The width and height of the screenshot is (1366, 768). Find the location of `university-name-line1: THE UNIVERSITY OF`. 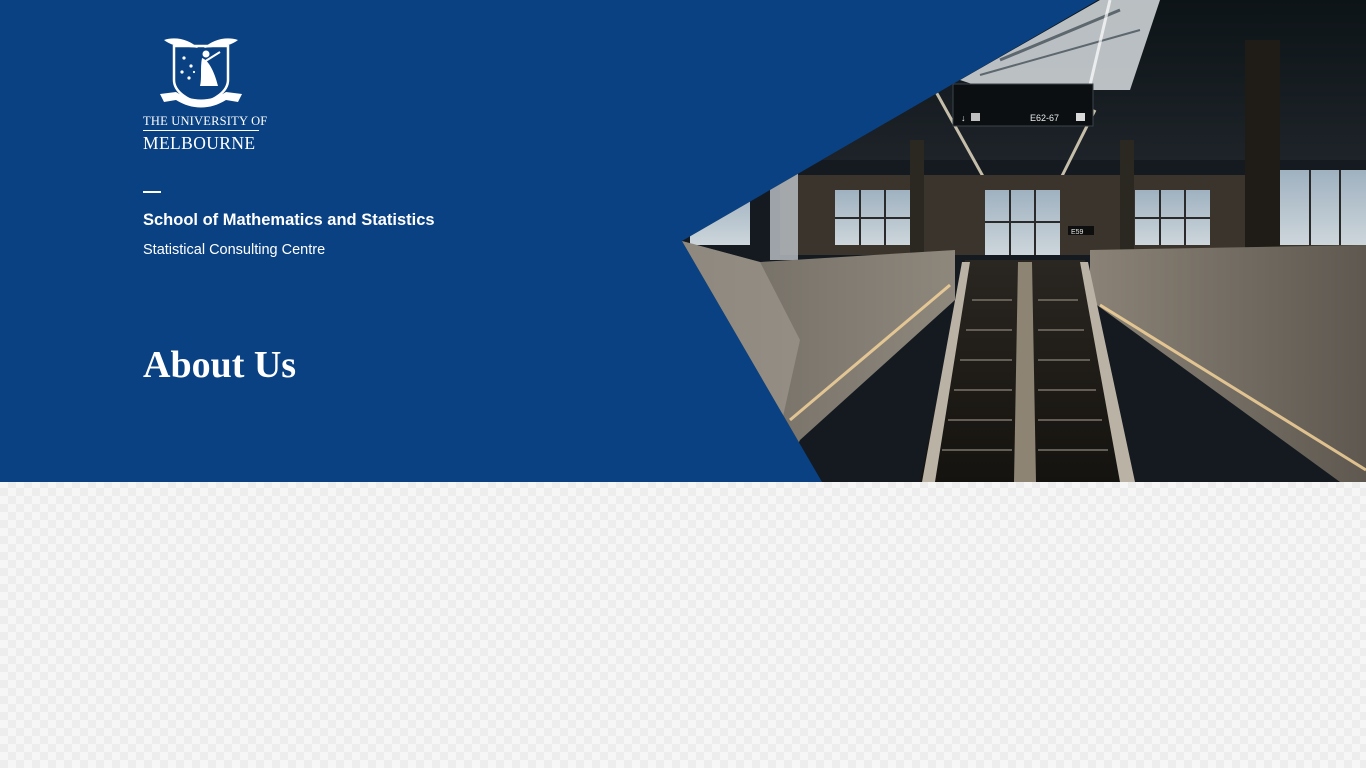

university-name-line1: THE UNIVERSITY OF is located at coordinates (205, 121).